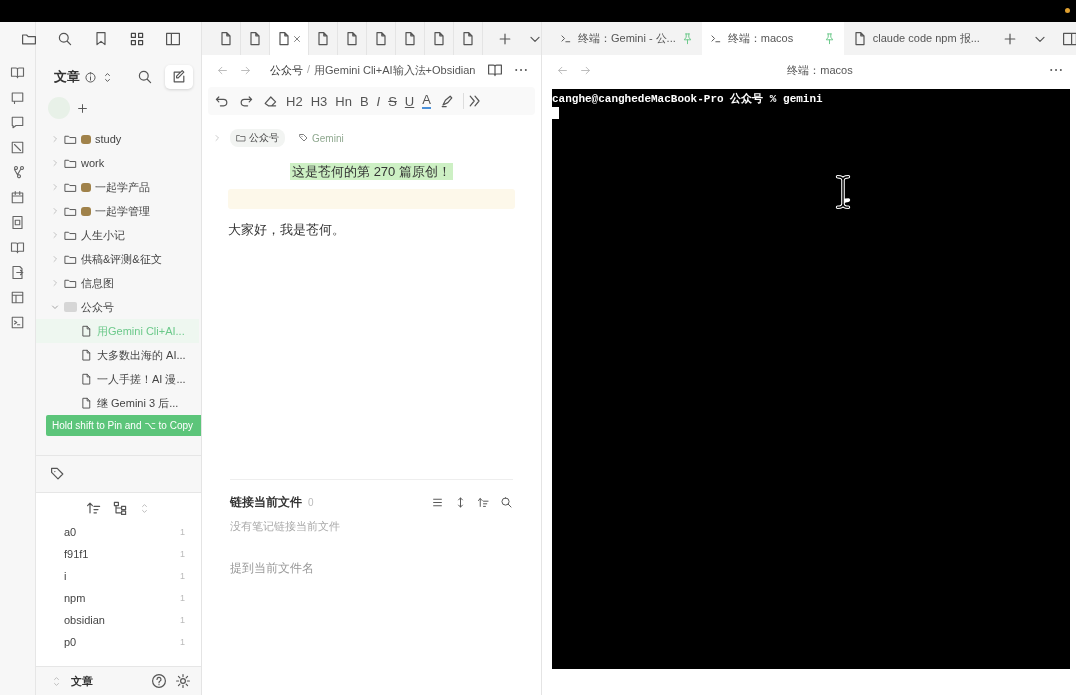  I want to click on tags-icon, so click(58, 474).